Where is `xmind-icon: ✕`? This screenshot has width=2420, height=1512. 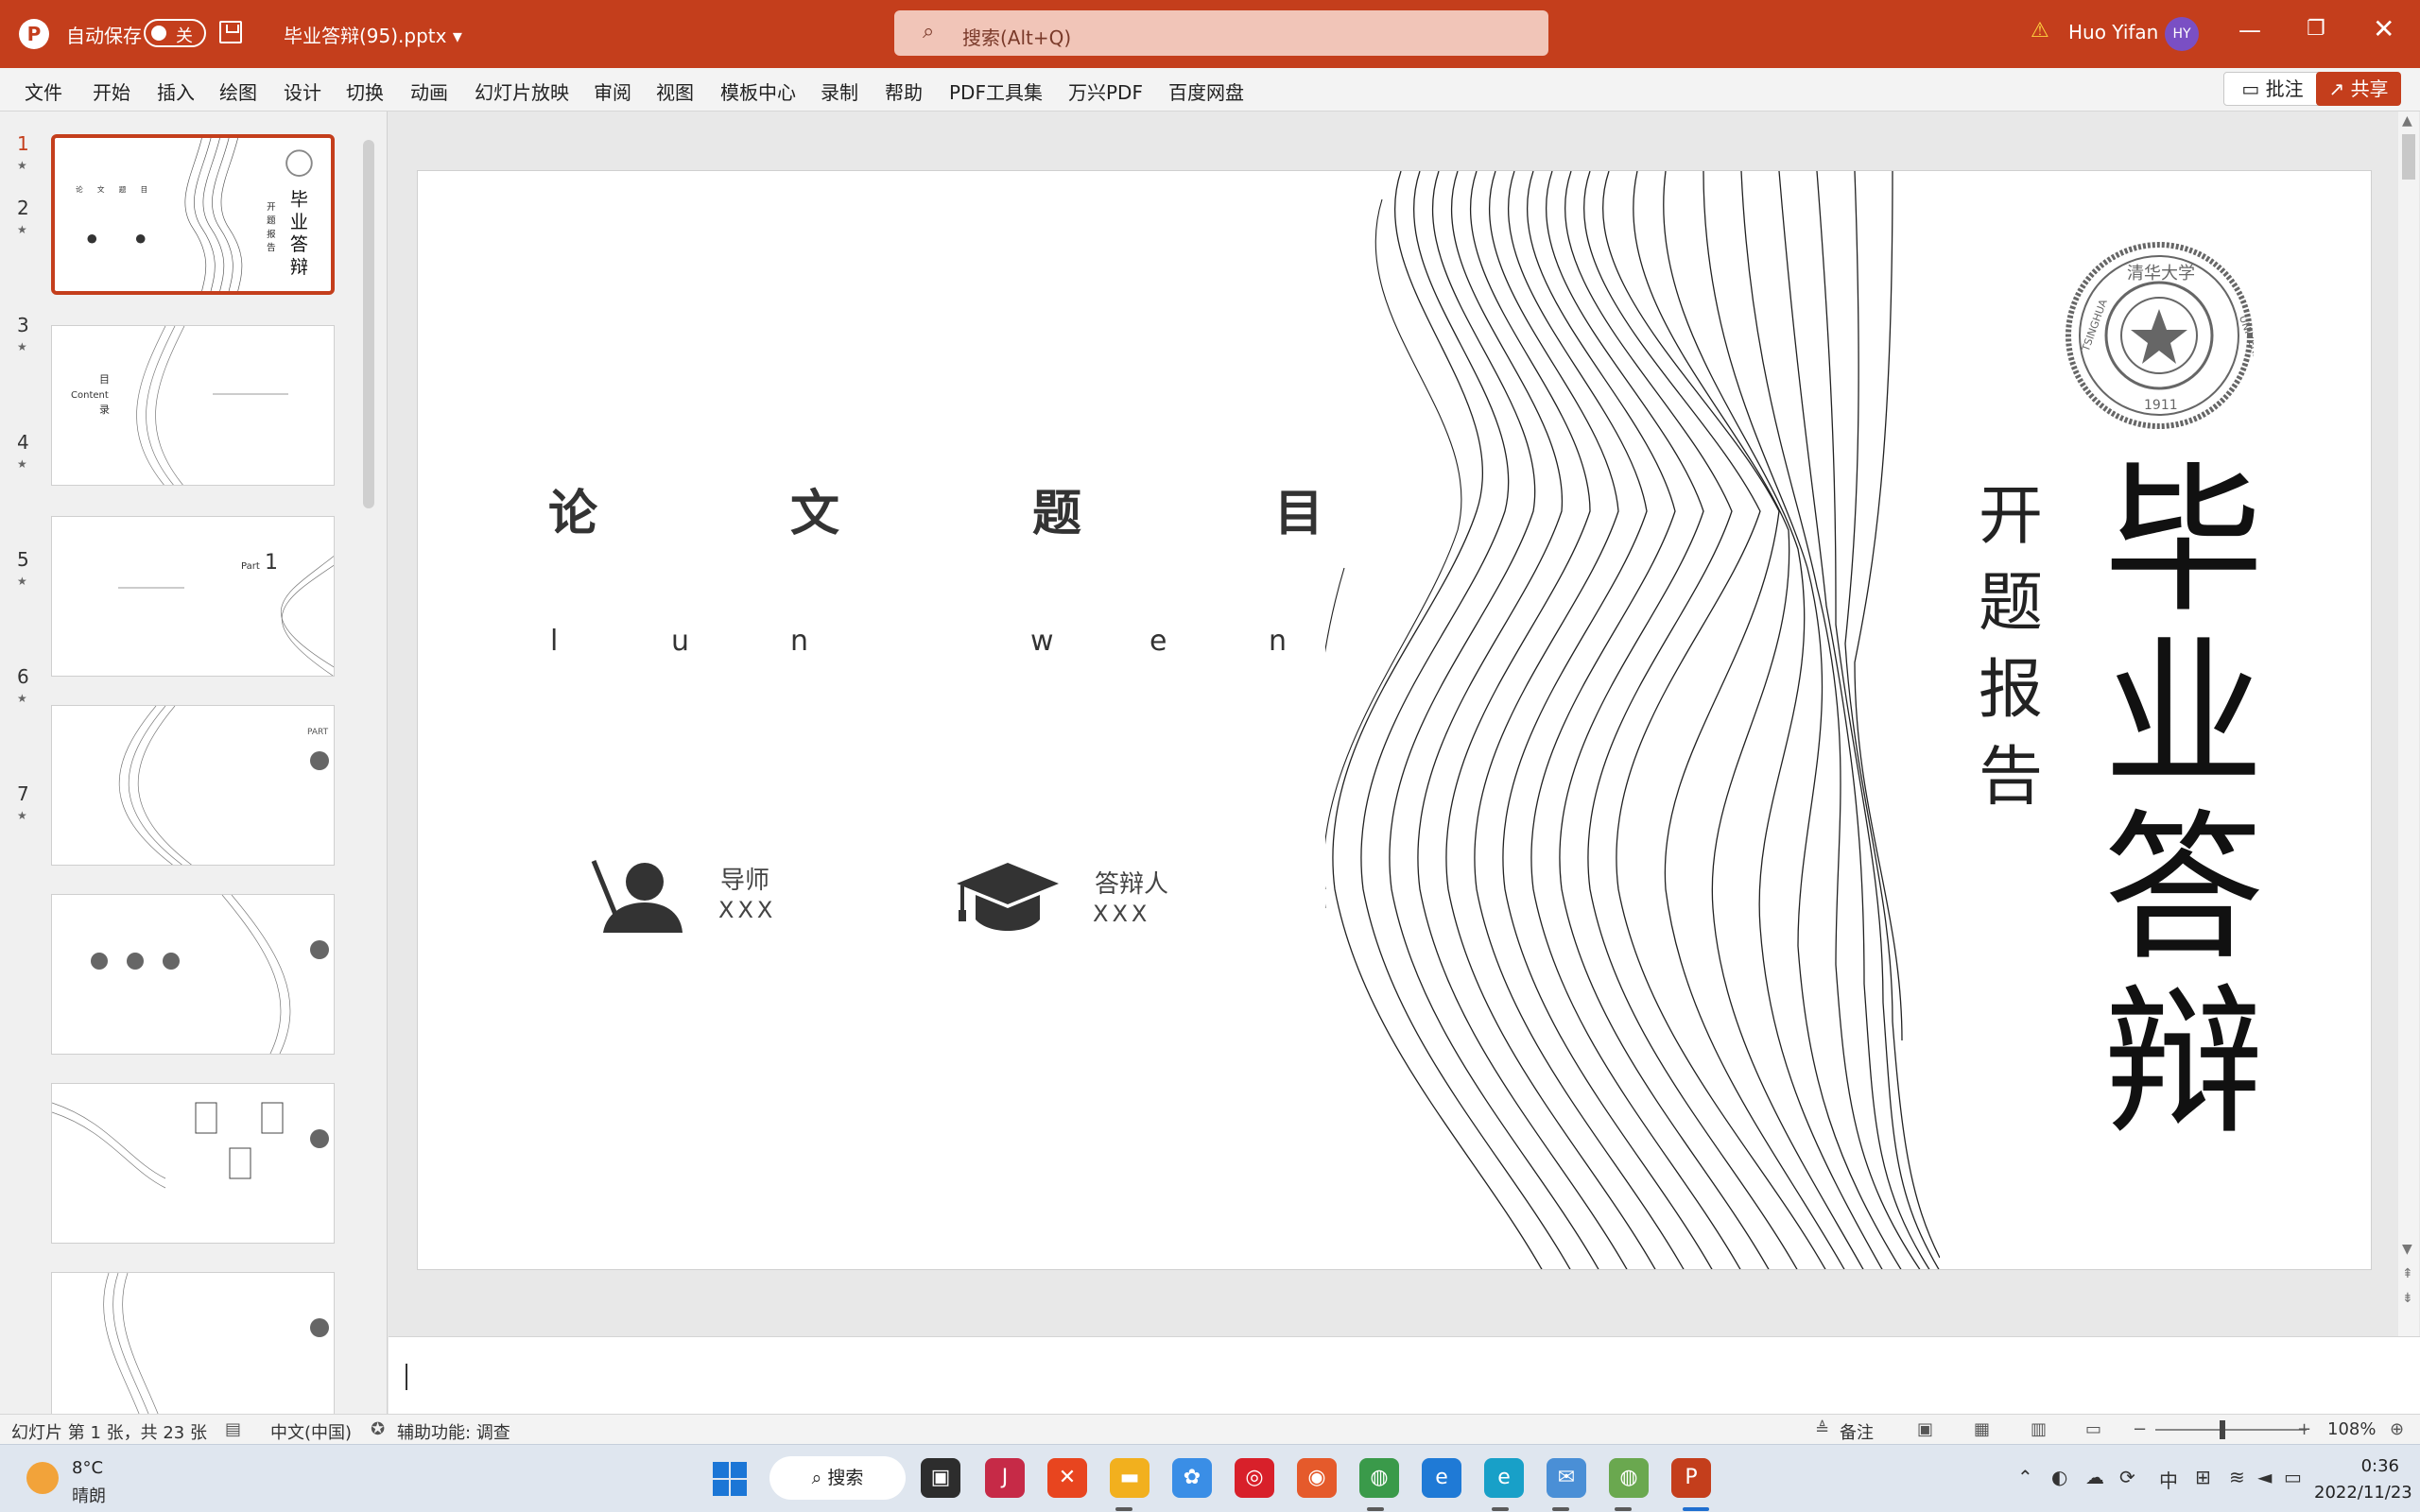
xmind-icon: ✕ is located at coordinates (1067, 1478).